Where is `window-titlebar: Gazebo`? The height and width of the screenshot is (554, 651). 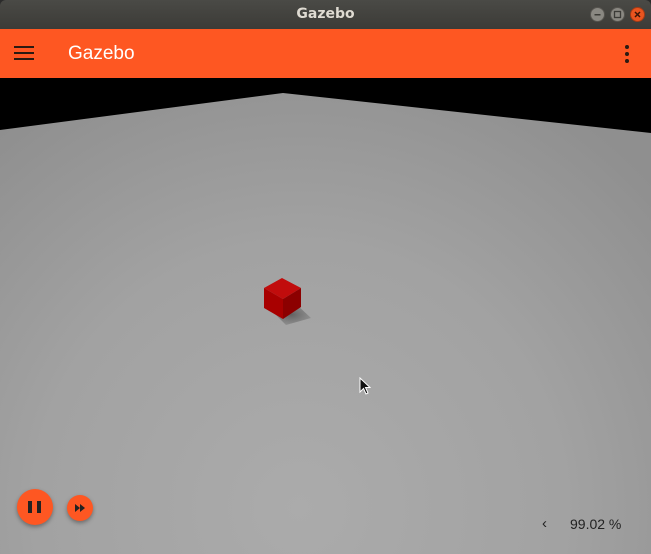
window-titlebar: Gazebo is located at coordinates (325, 14).